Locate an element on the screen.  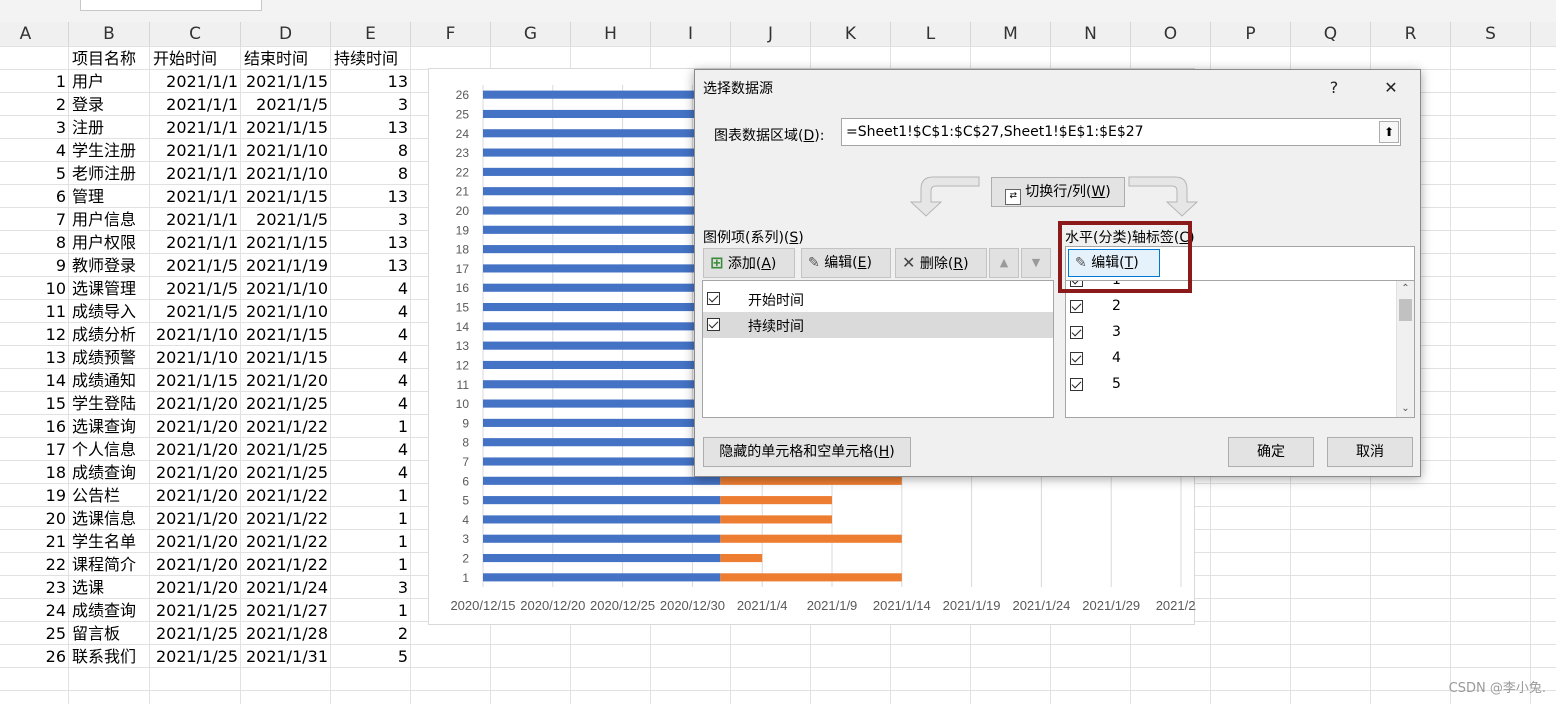
column-header-s: S is located at coordinates (1491, 34).